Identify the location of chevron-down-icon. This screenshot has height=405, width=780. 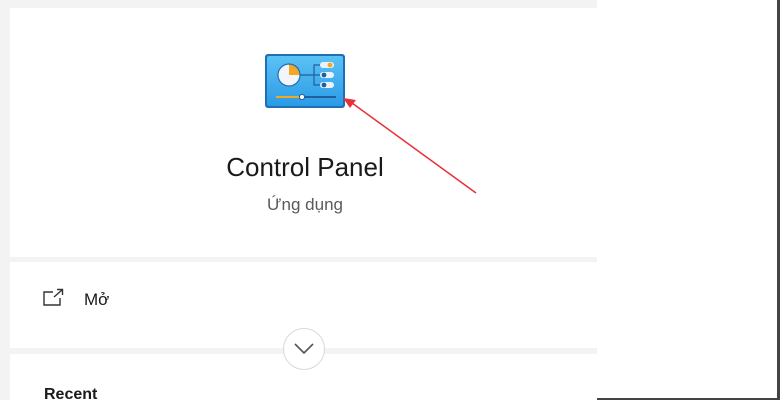
(304, 349).